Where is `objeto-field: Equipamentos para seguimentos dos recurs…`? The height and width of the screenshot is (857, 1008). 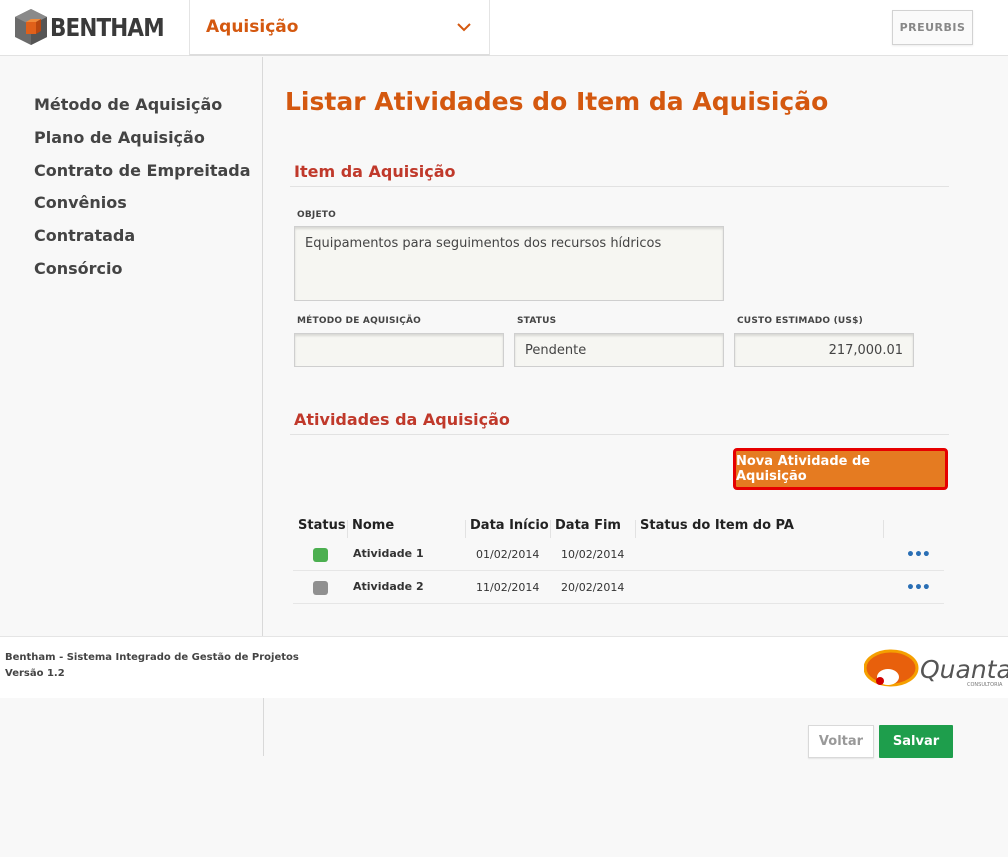 objeto-field: Equipamentos para seguimentos dos recurs… is located at coordinates (509, 263).